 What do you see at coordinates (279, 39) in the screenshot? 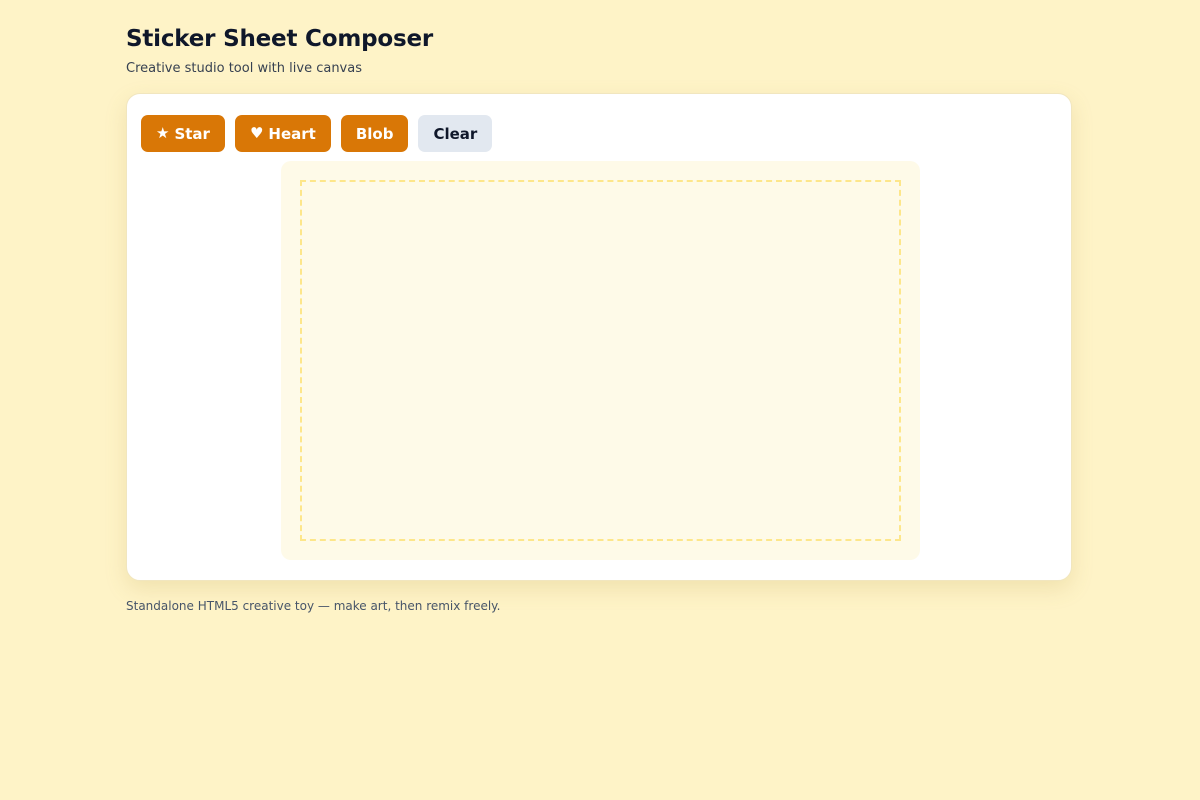
I see `page-title: Sticker Sheet Composer` at bounding box center [279, 39].